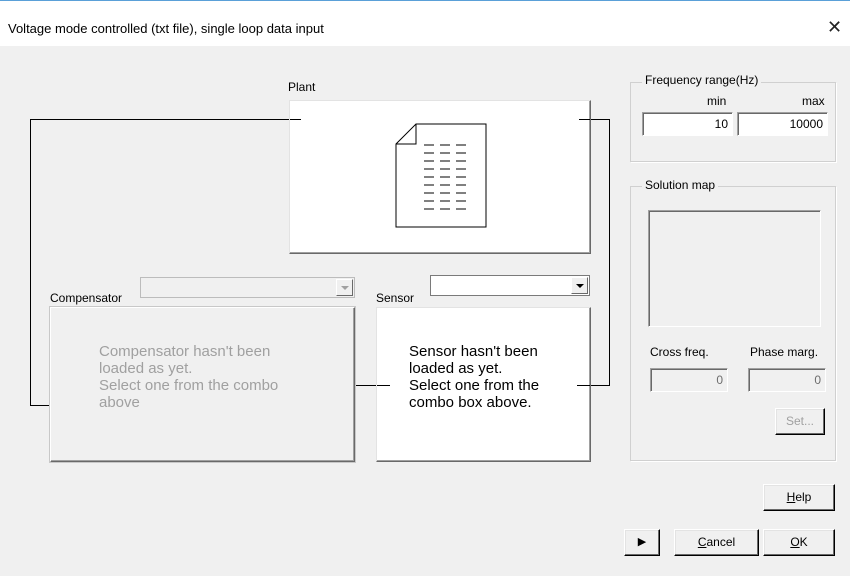  I want to click on phase-marg-label: Phase marg., so click(784, 352).